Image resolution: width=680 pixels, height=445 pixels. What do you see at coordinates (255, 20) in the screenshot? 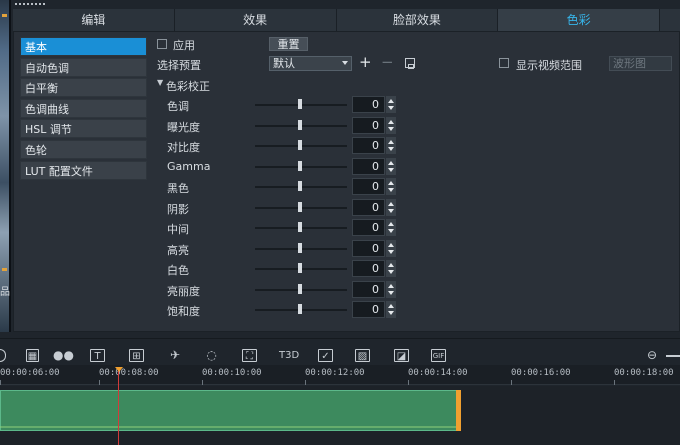
I see `tab-effects: 效果` at bounding box center [255, 20].